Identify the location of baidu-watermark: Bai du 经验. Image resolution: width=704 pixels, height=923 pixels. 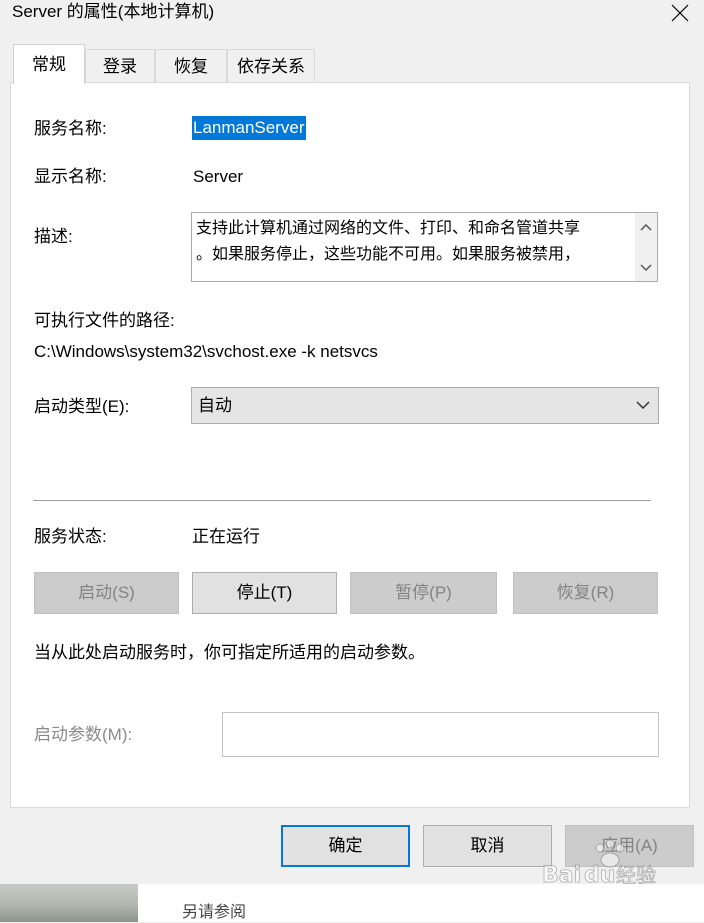
(610, 863).